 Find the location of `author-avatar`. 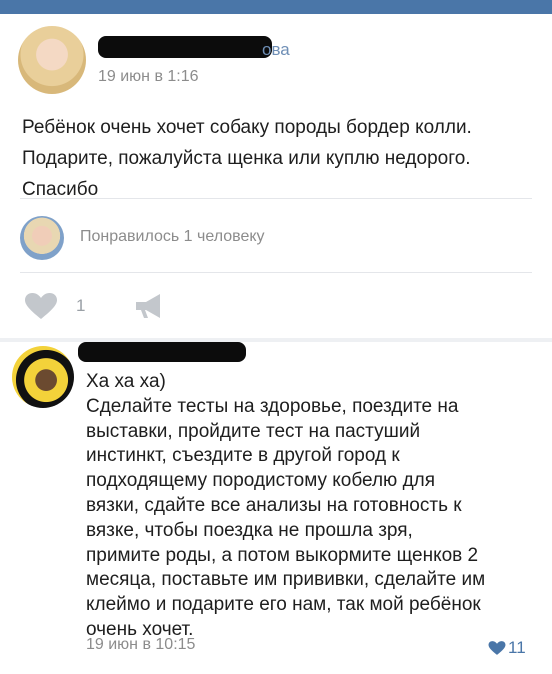

author-avatar is located at coordinates (52, 60).